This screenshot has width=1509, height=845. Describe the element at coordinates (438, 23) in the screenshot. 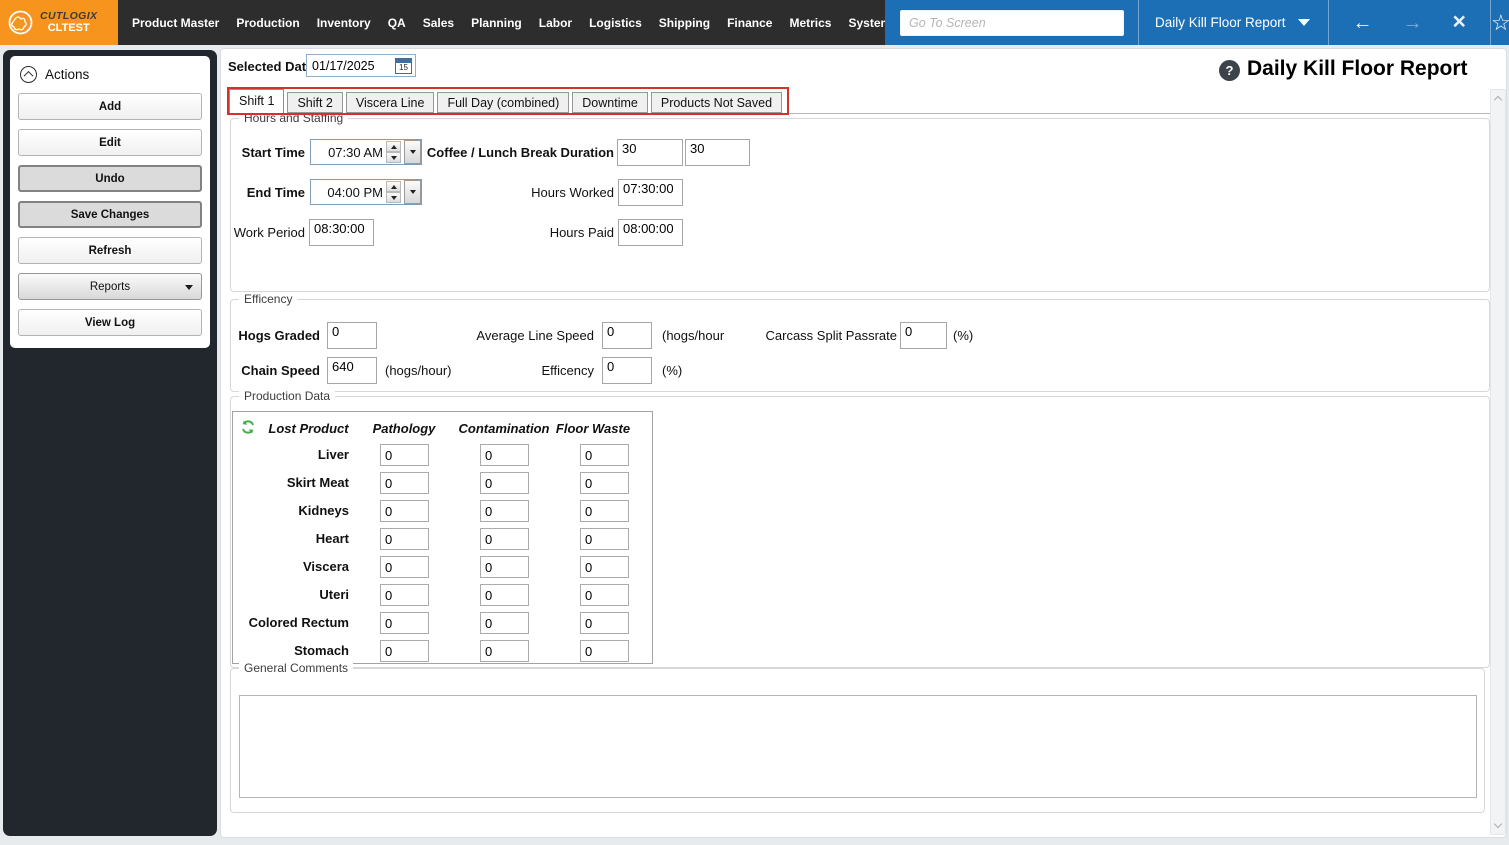

I see `menu-sales: Sales` at that location.